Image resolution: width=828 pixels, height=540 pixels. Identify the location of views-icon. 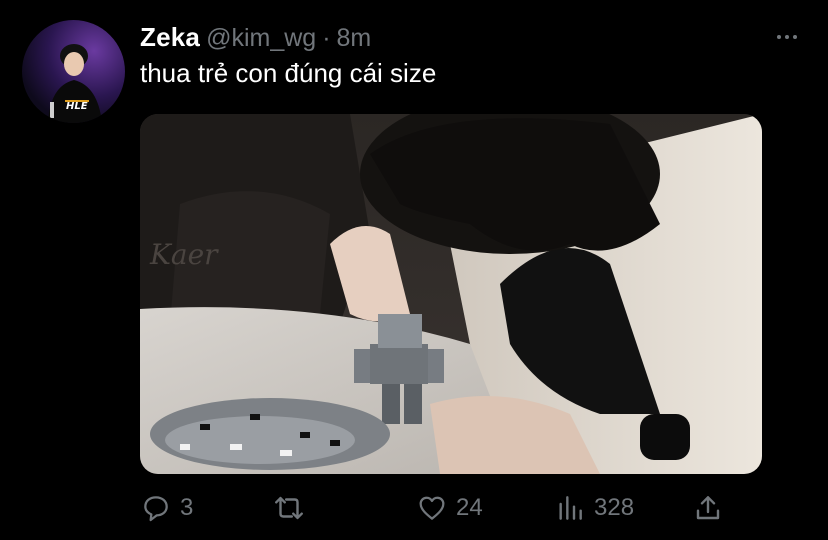
(570, 508).